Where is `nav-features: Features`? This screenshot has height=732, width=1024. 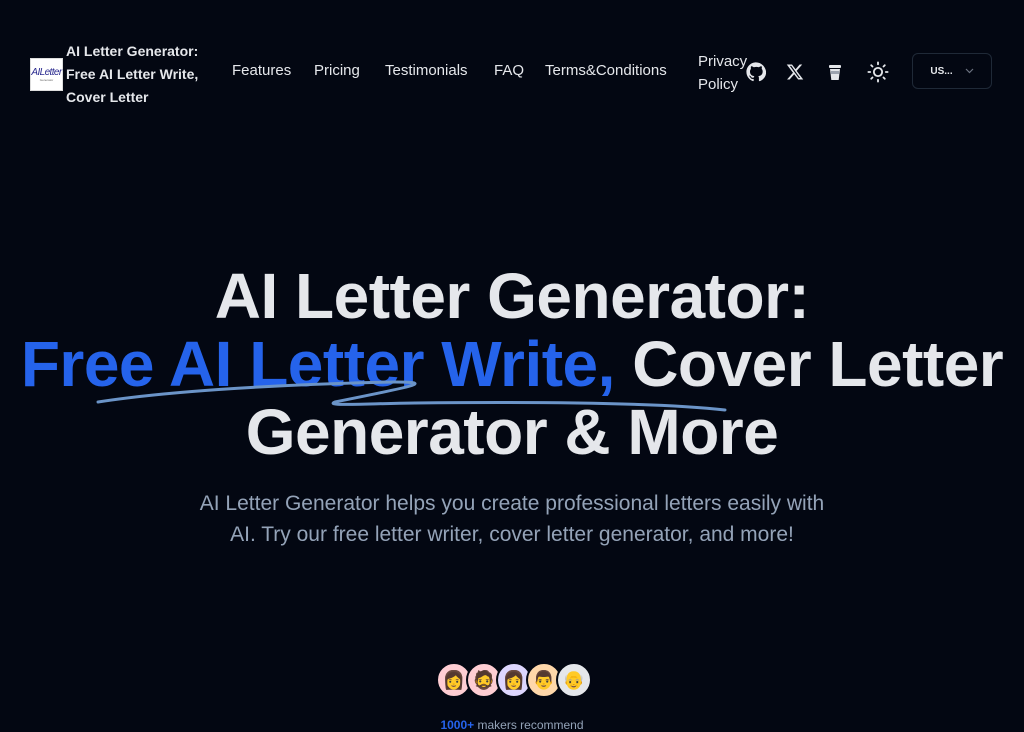 nav-features: Features is located at coordinates (261, 70).